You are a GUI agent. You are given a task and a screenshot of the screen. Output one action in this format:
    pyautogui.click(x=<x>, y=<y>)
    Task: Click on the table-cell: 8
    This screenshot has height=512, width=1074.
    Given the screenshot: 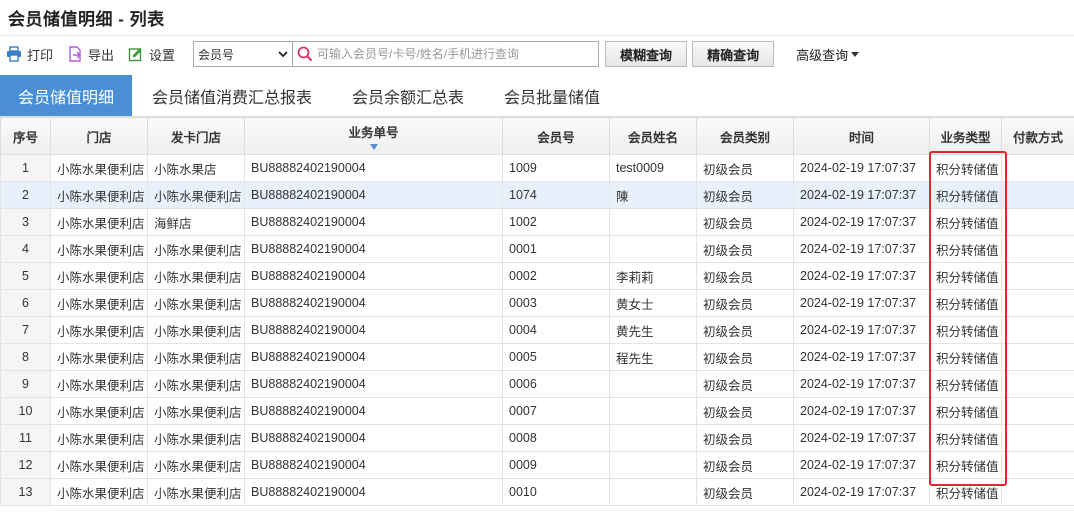 What is the action you would take?
    pyautogui.click(x=25, y=357)
    